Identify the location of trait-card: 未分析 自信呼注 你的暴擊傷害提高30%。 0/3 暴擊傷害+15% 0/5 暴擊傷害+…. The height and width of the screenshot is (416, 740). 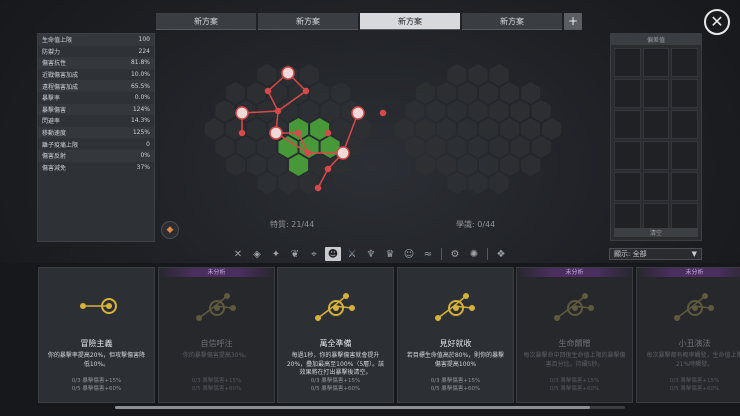
(216, 335).